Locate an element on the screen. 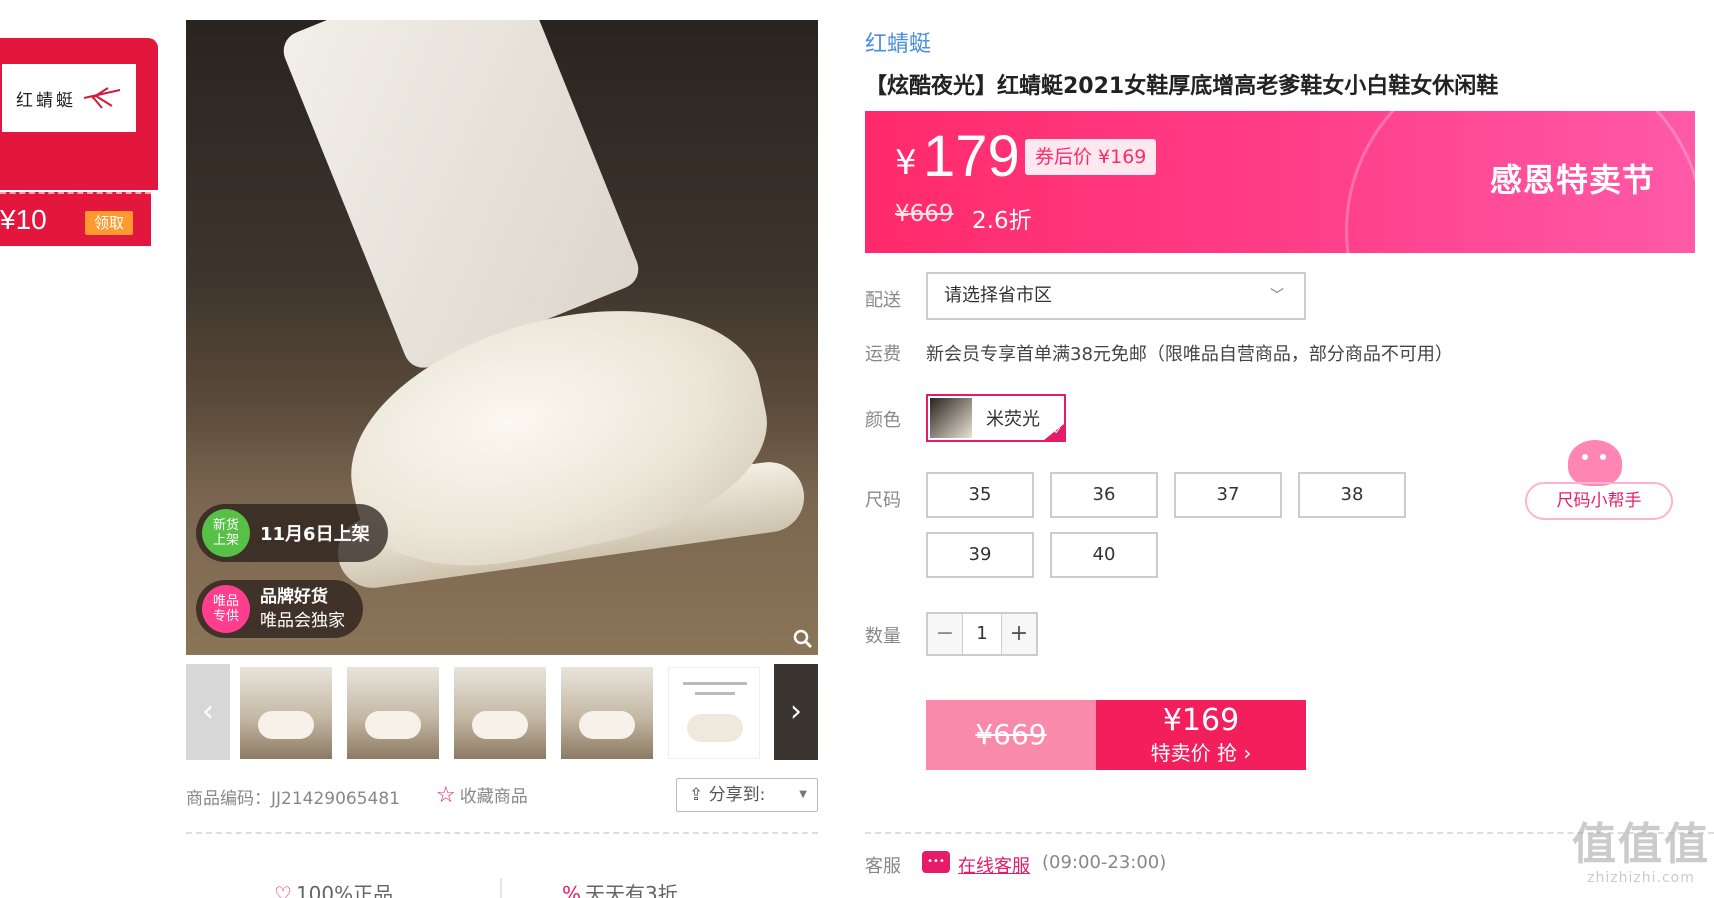  service-label: 客服 is located at coordinates (883, 866).